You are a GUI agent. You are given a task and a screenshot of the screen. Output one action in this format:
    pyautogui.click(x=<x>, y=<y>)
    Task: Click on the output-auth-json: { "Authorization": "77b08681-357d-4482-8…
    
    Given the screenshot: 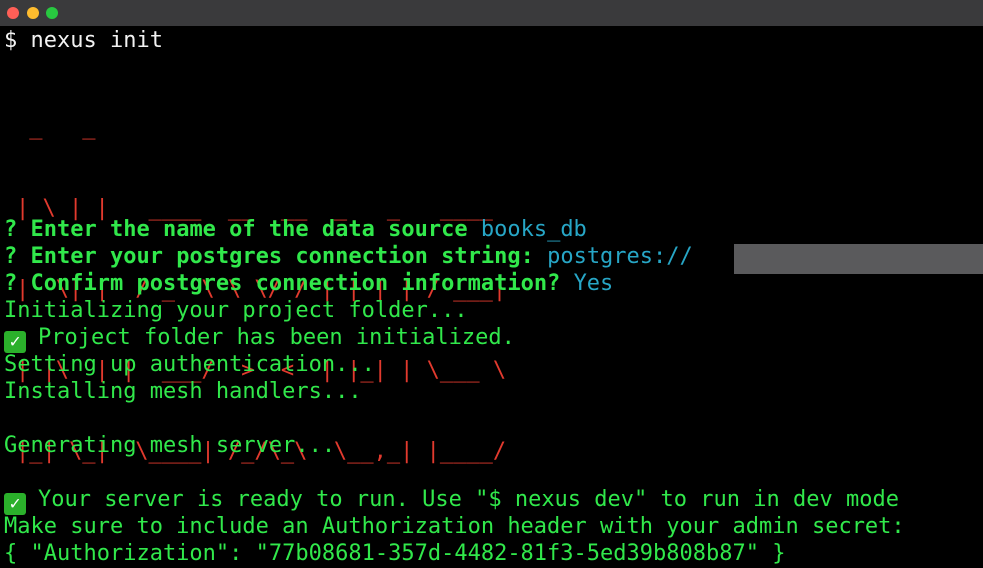 What is the action you would take?
    pyautogui.click(x=395, y=553)
    